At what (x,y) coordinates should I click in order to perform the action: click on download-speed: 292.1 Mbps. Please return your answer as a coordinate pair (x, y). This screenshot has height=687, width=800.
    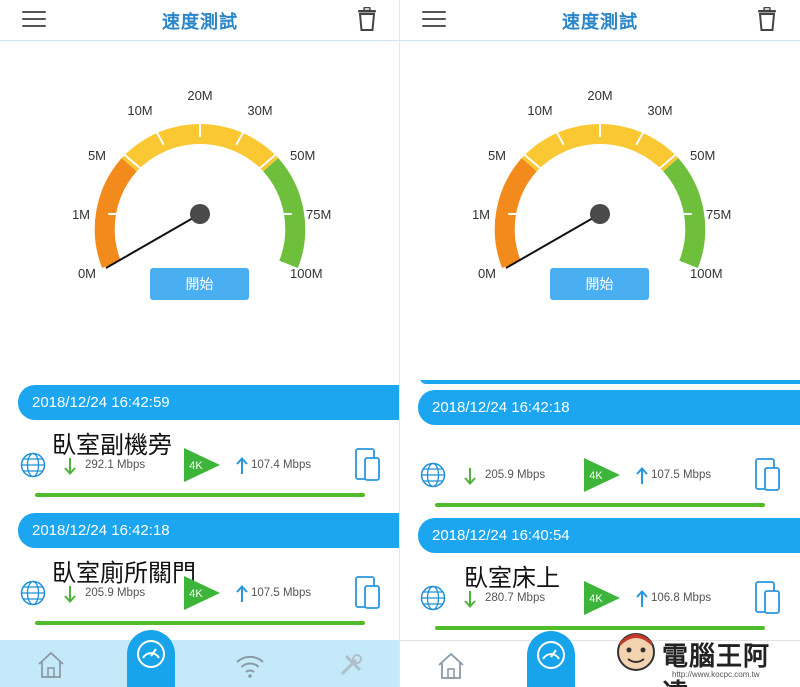
    Looking at the image, I should click on (115, 465).